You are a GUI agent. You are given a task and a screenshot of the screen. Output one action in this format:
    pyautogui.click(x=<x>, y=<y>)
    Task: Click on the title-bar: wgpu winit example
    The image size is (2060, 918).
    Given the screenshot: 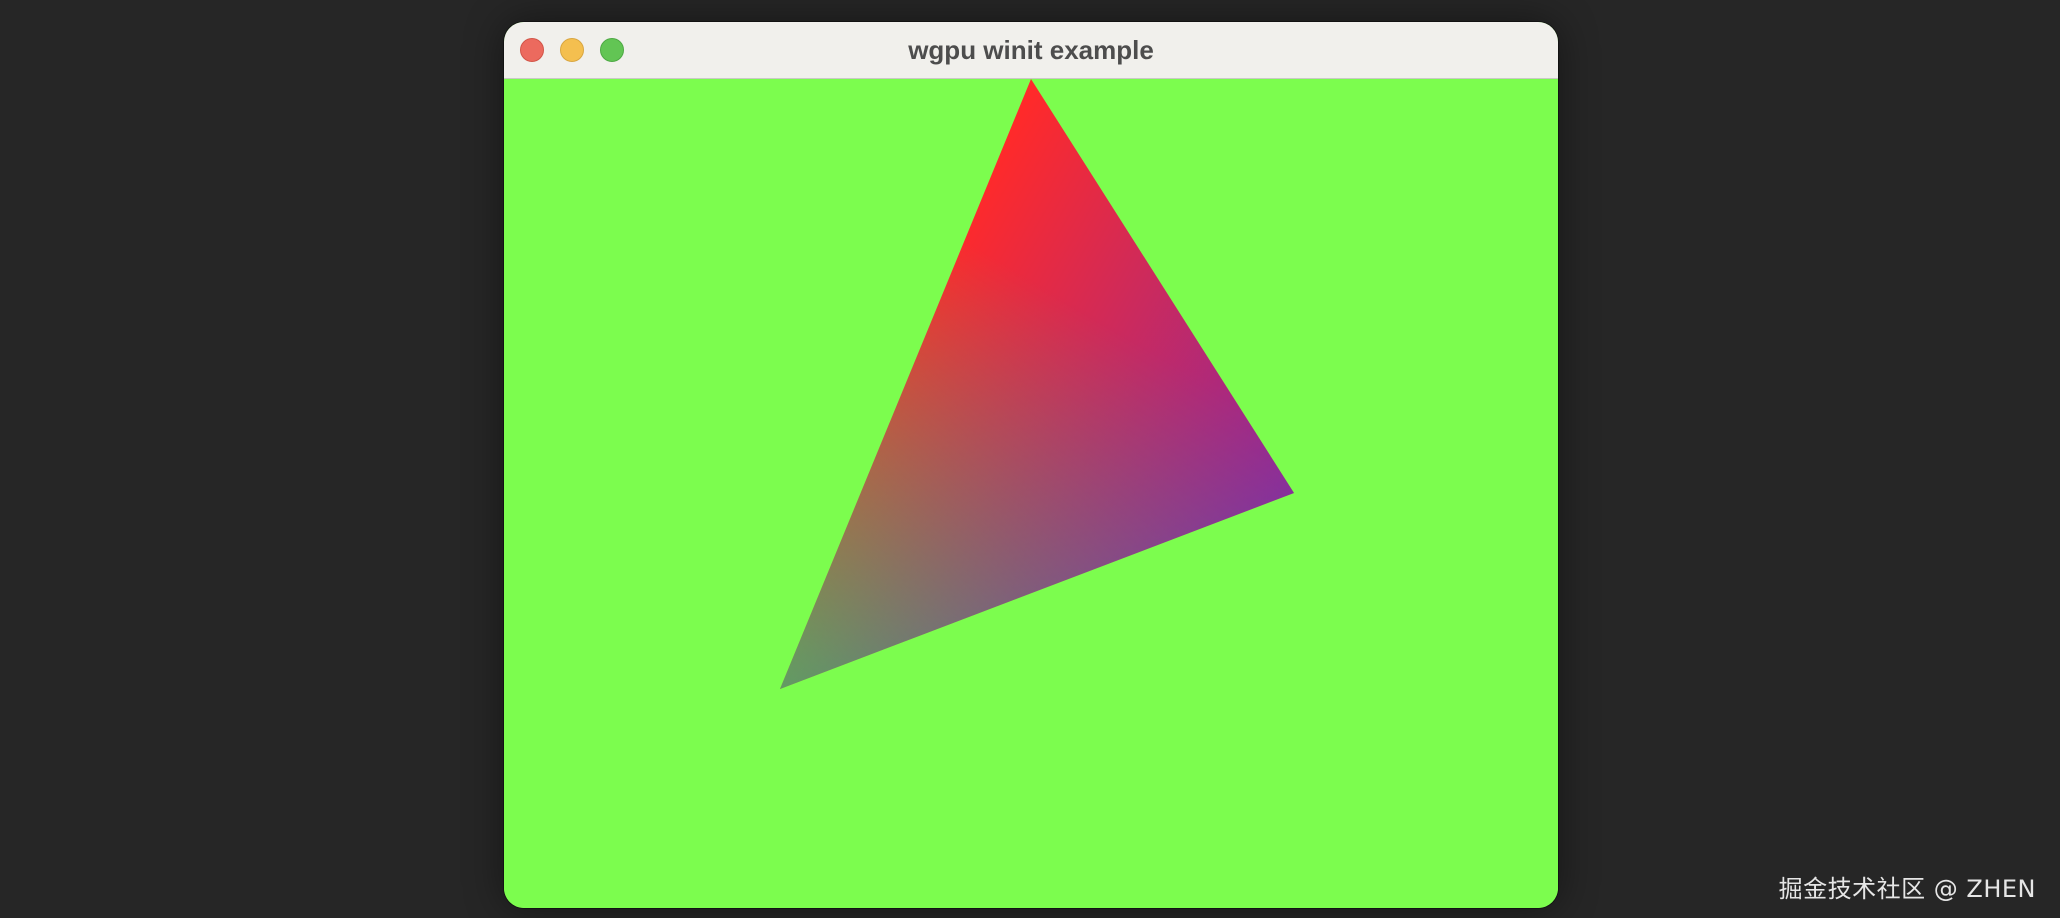 What is the action you would take?
    pyautogui.click(x=1031, y=50)
    